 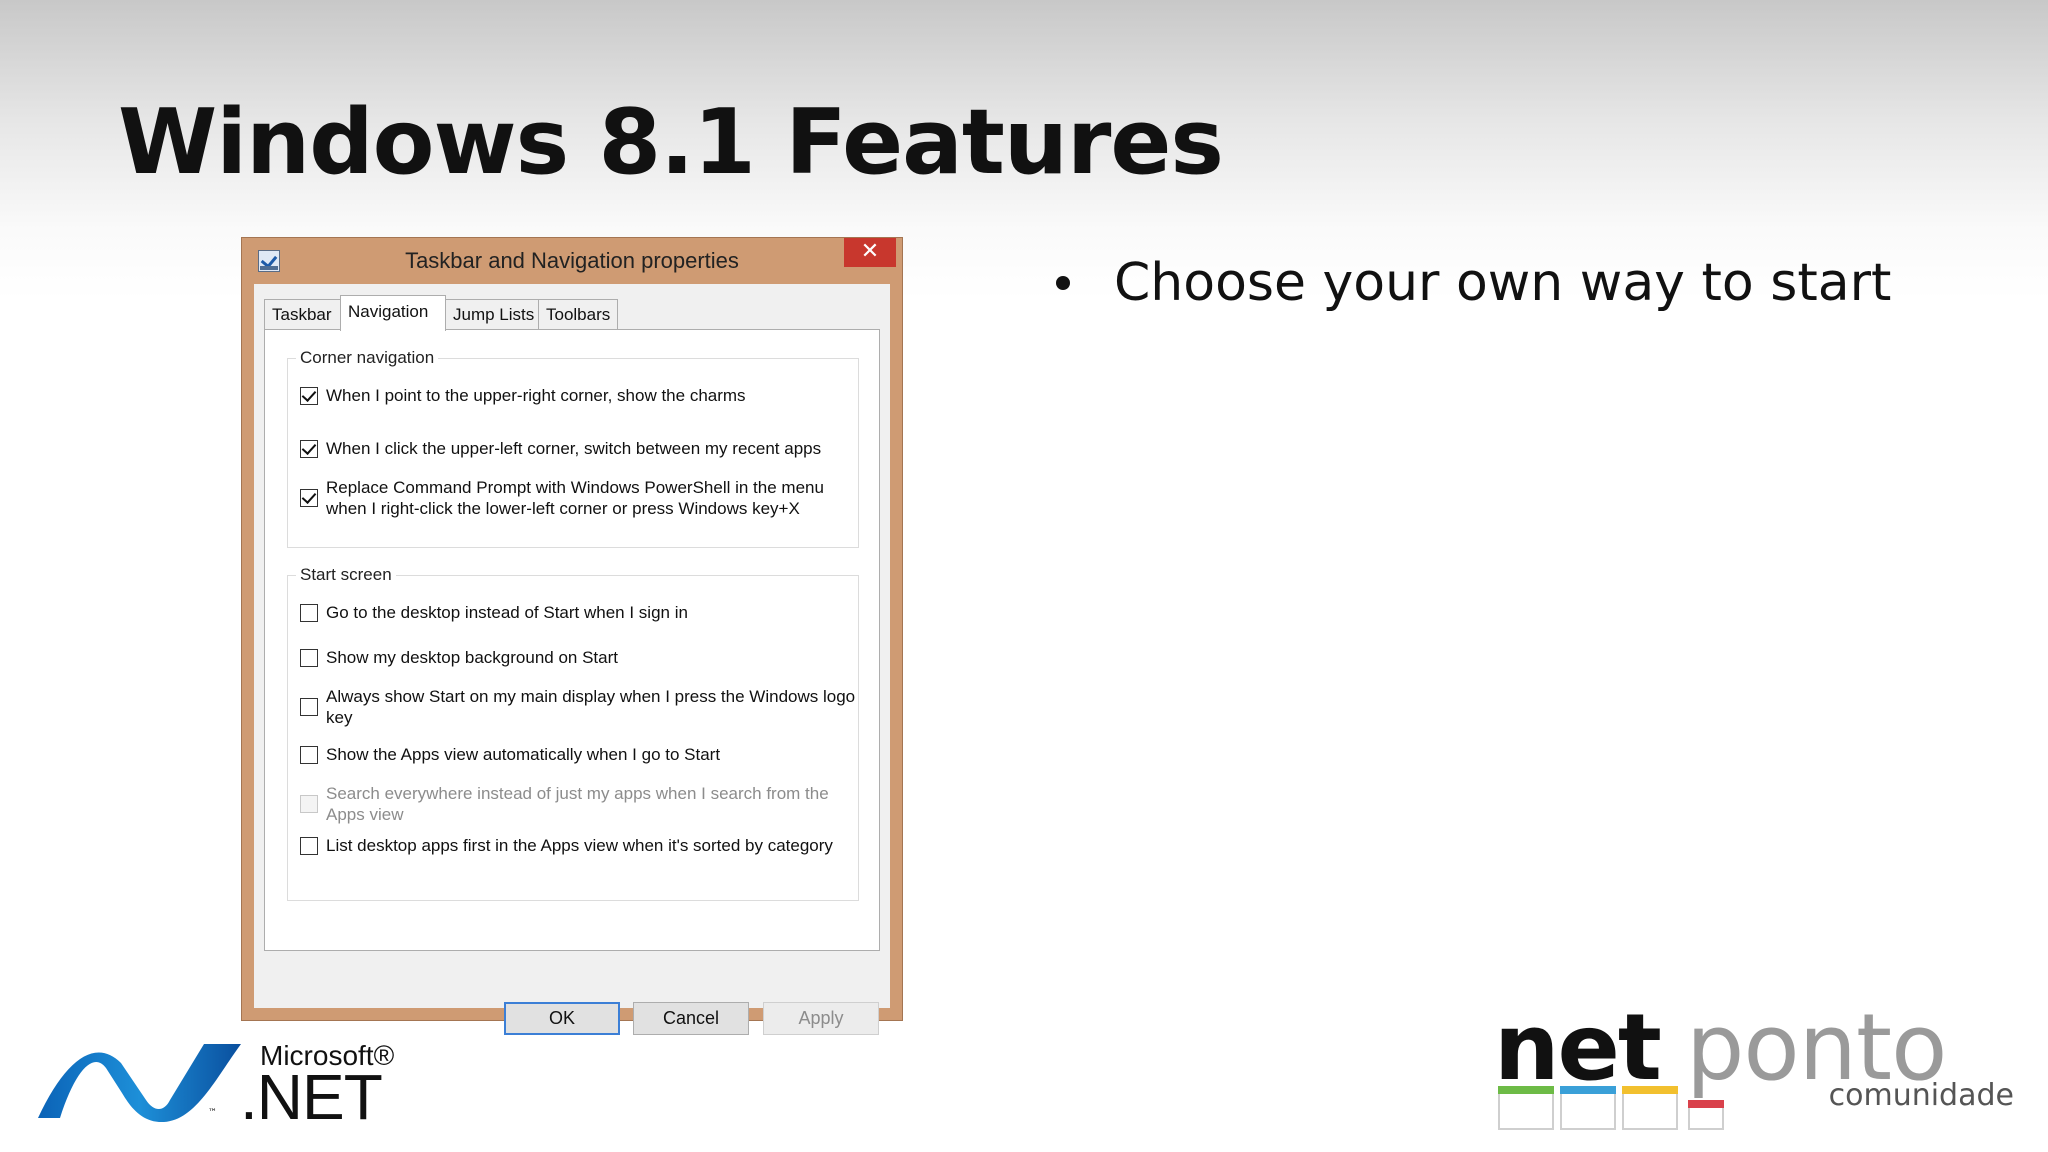 I want to click on blue-square-icon, so click(x=1588, y=1108).